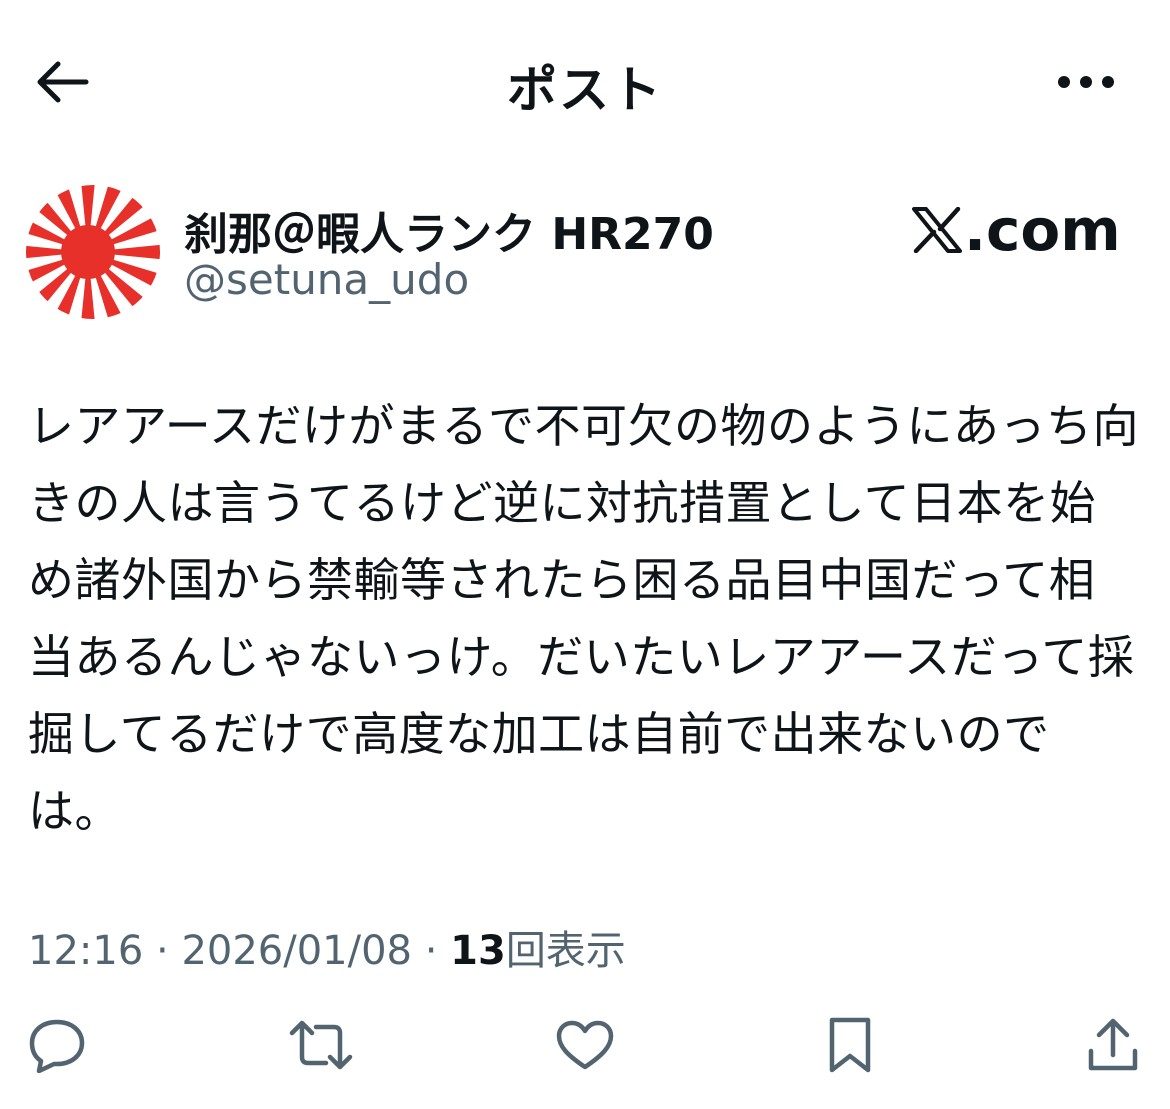  I want to click on x-com-watermark: .com, so click(1016, 230).